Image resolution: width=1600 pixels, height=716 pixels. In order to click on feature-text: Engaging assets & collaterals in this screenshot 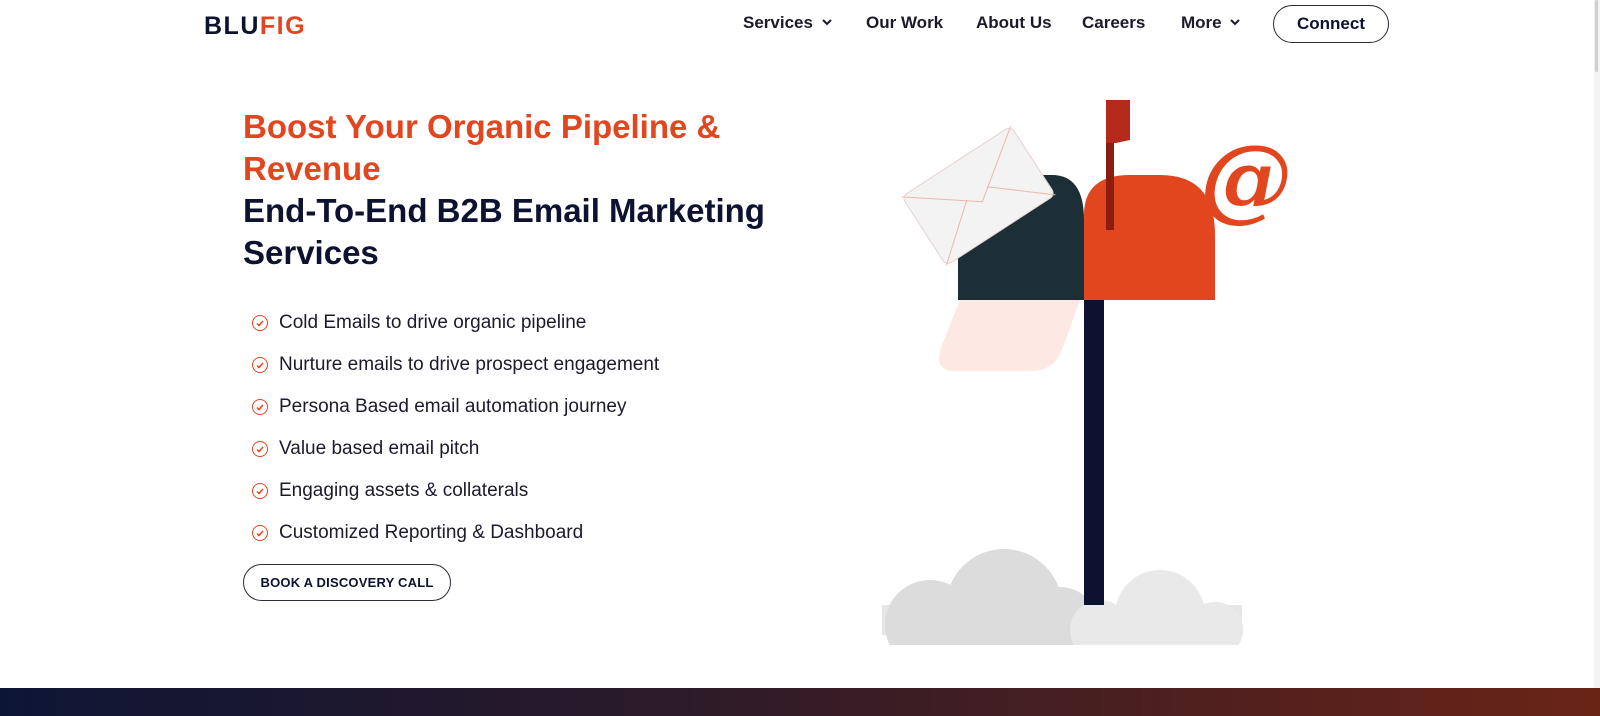, I will do `click(404, 490)`.